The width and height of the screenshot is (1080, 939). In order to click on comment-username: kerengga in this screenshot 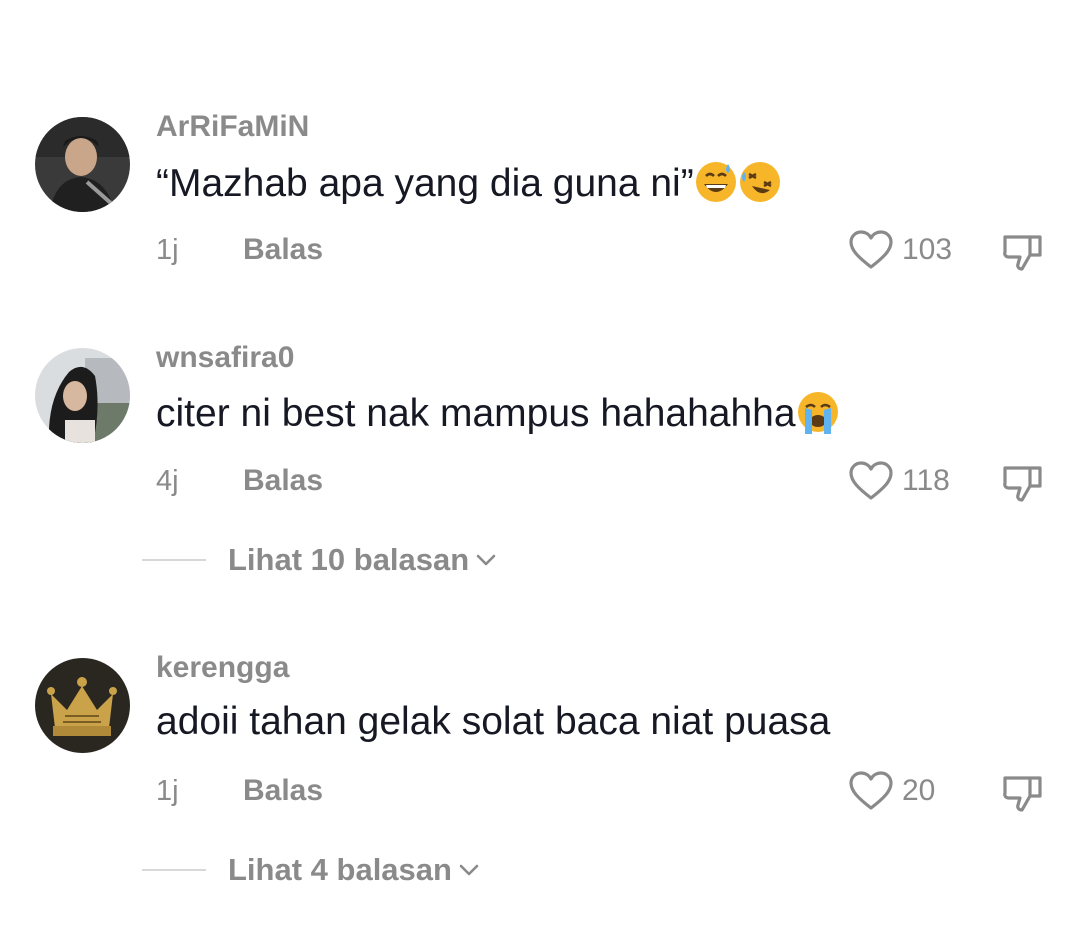, I will do `click(222, 668)`.